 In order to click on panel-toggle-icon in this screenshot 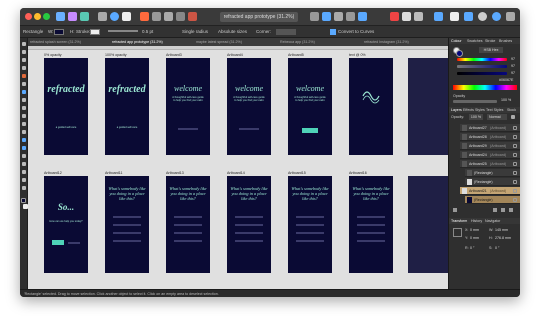, I will do `click(510, 16)`.